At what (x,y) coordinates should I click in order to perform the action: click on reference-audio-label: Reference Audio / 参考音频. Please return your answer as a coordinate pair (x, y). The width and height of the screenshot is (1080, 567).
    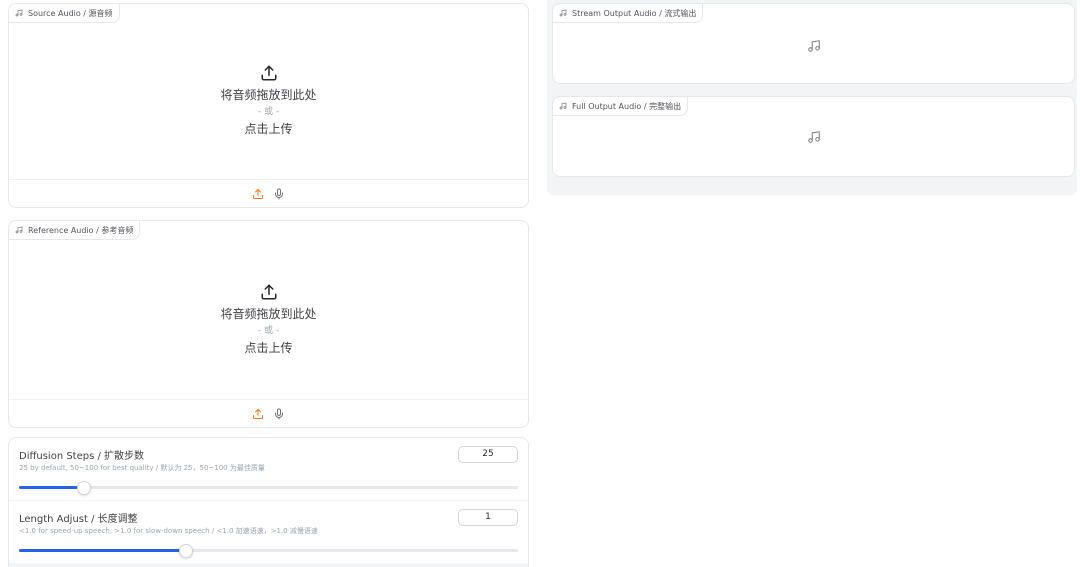
    Looking at the image, I should click on (75, 230).